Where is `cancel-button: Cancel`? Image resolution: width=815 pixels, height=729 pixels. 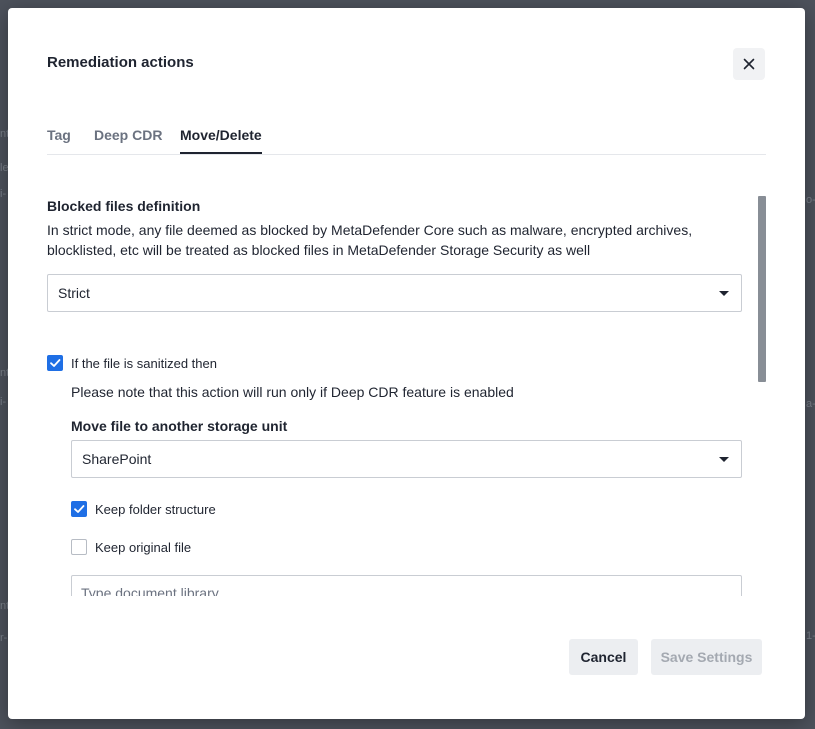 cancel-button: Cancel is located at coordinates (603, 657).